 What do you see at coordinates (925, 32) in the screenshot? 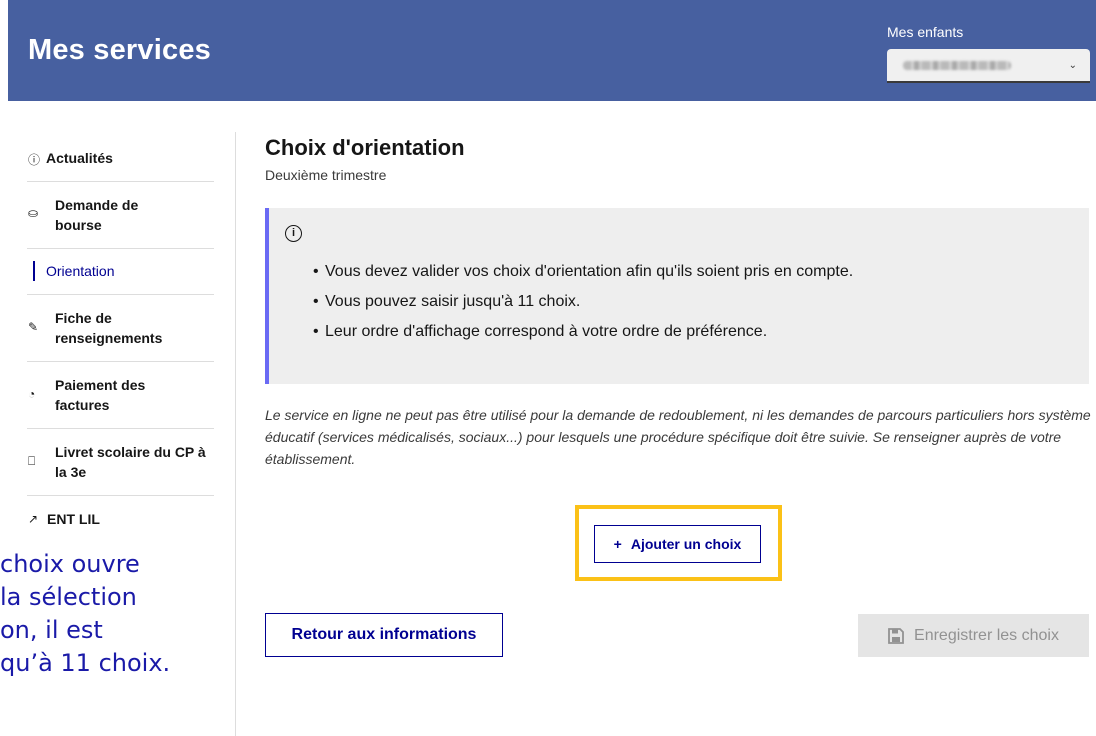
I see `child-selector-label: Mes enfants` at bounding box center [925, 32].